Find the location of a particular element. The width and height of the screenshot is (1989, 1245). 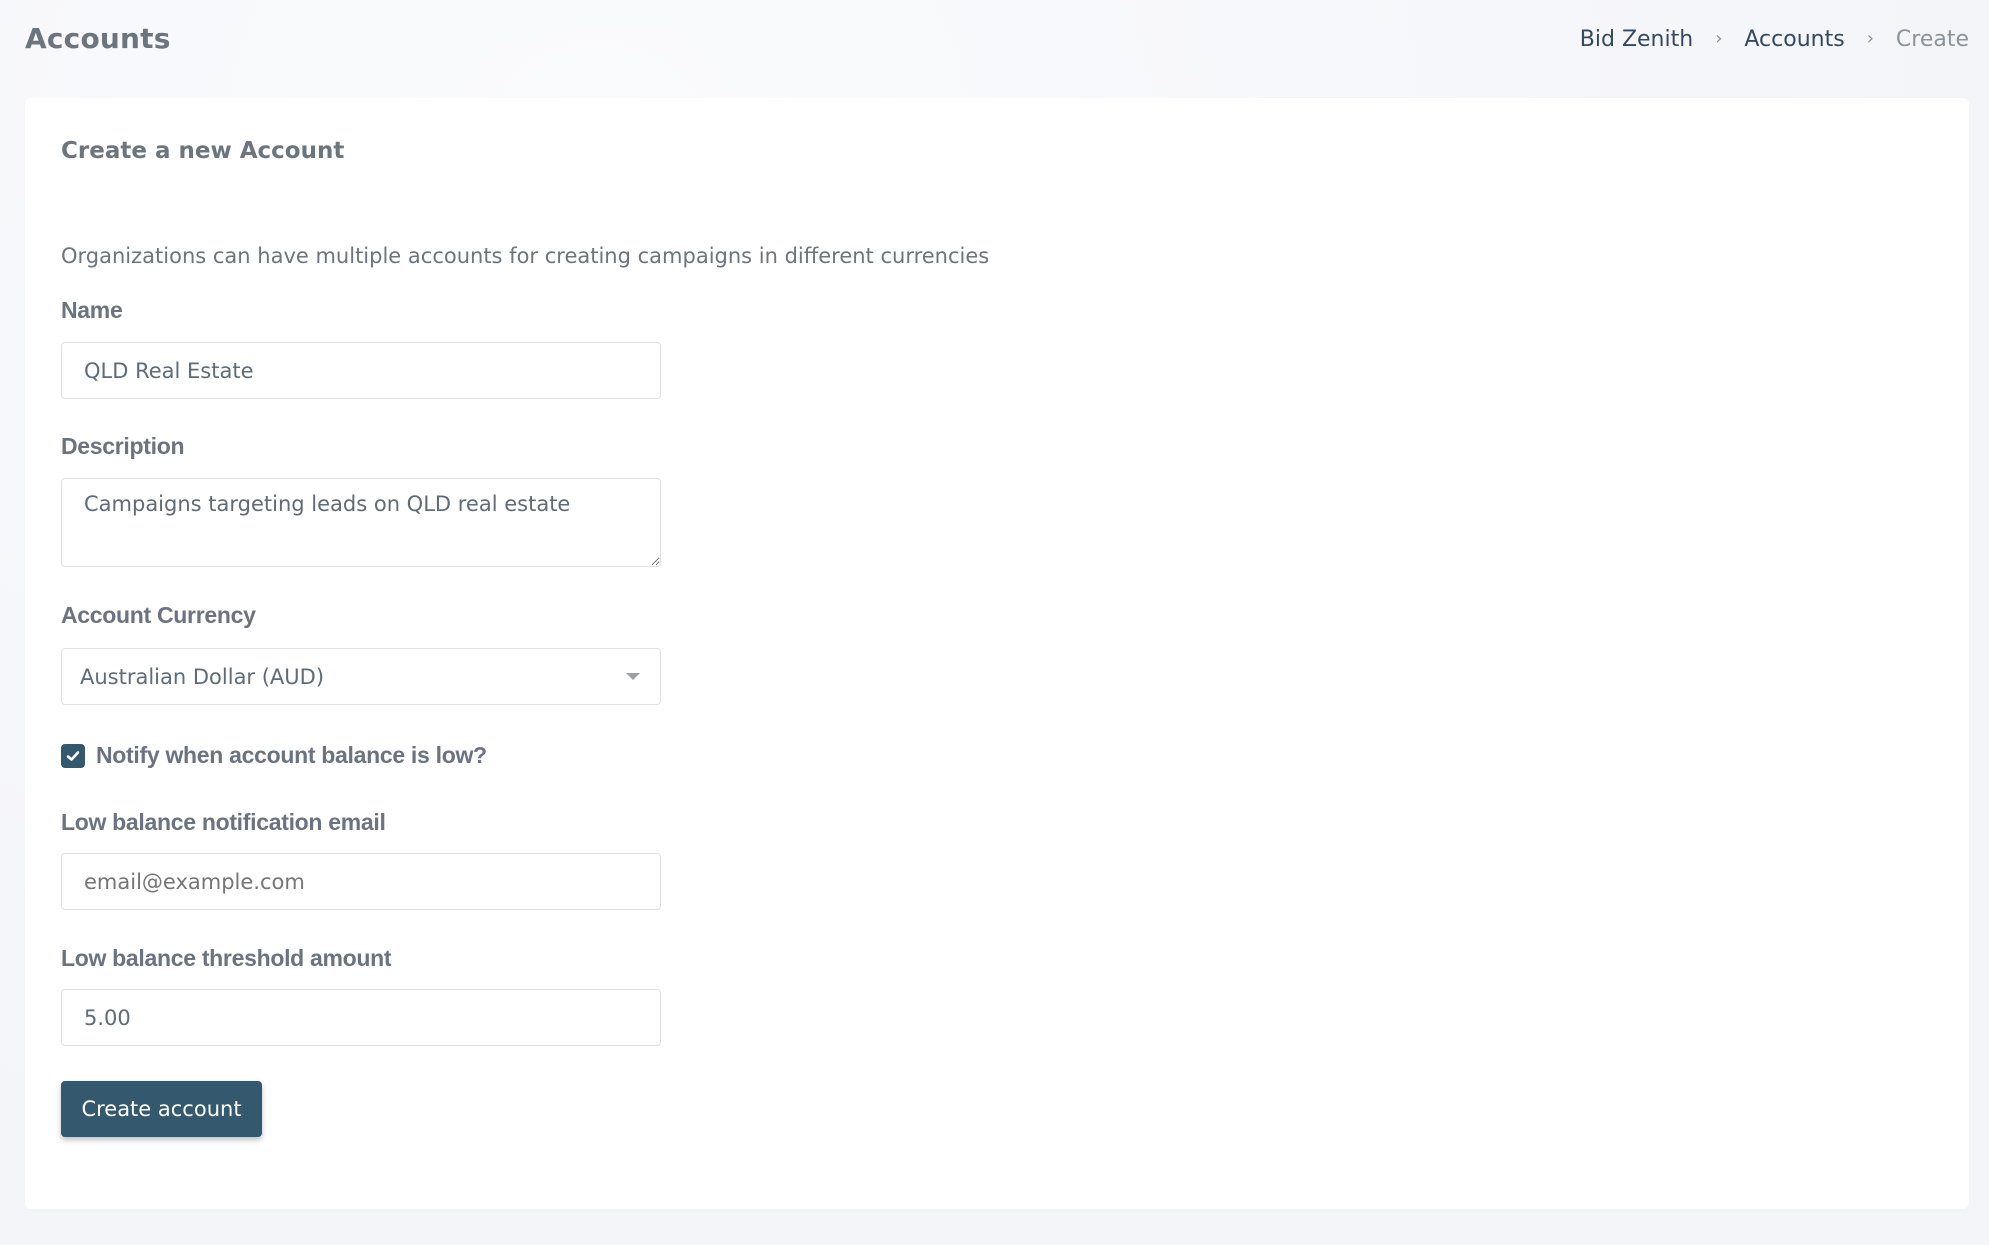

breadcrumb-item-create: Create is located at coordinates (1932, 39).